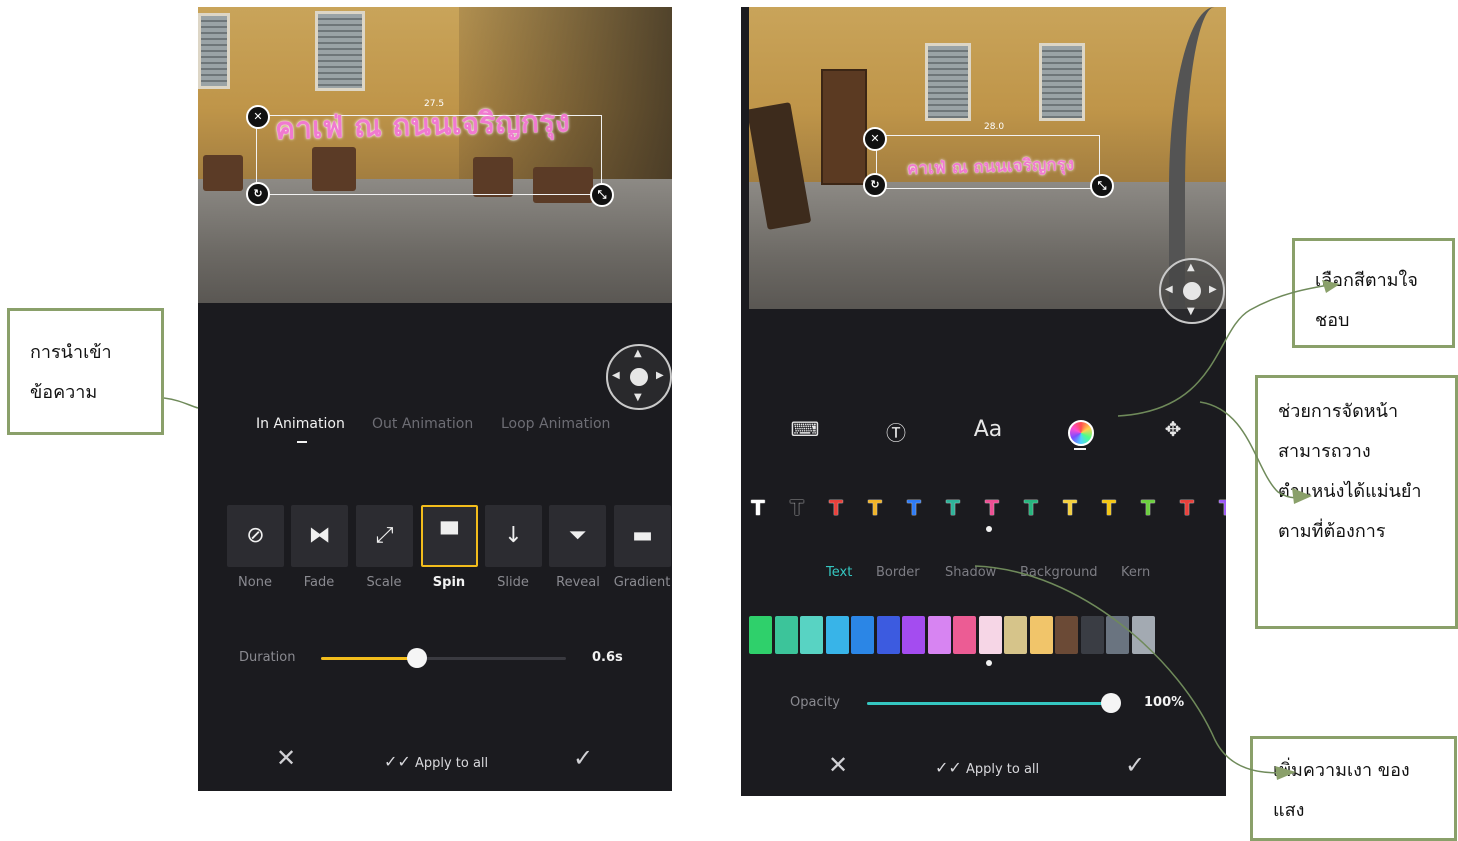  Describe the element at coordinates (896, 431) in the screenshot. I see `text-style-icon: Ⓣ` at that location.